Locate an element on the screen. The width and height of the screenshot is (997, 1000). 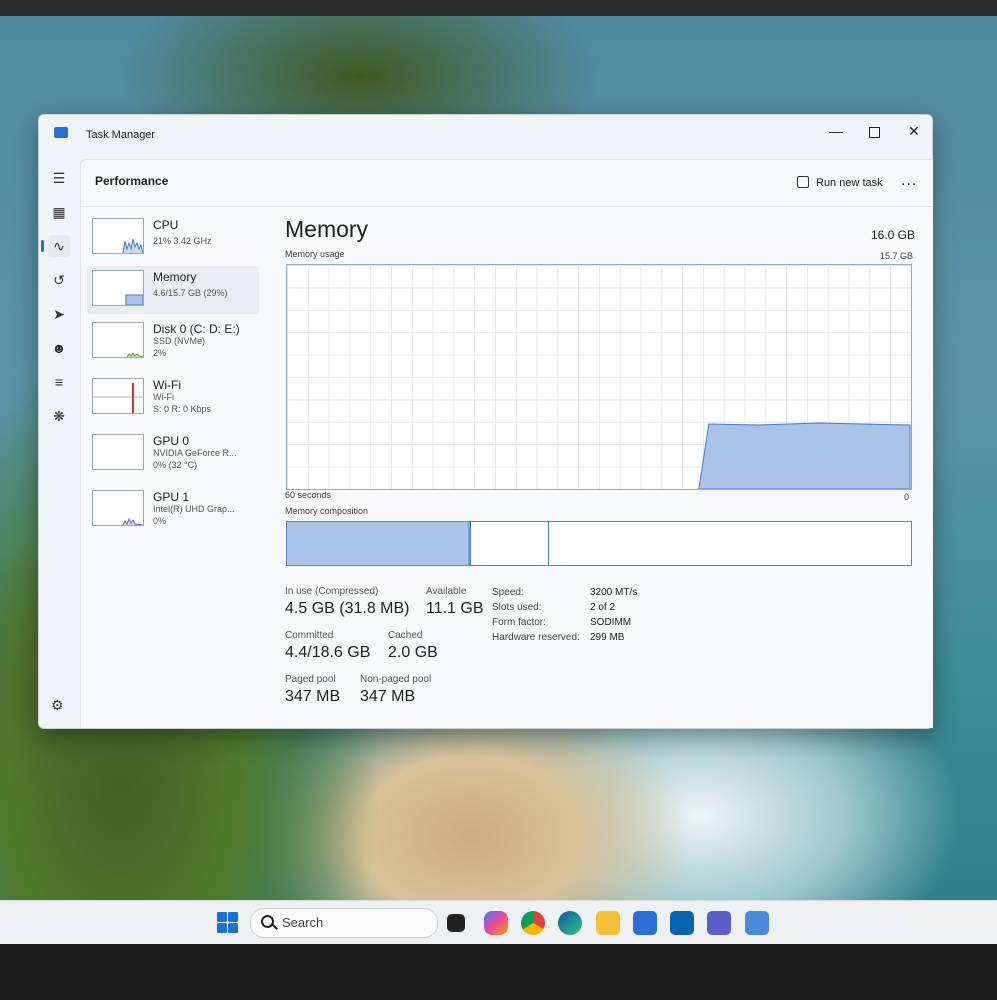
resource-item-wifi: Wi-Fi Wi-Fi S: 0 R: 0 Kbps is located at coordinates (173, 398).